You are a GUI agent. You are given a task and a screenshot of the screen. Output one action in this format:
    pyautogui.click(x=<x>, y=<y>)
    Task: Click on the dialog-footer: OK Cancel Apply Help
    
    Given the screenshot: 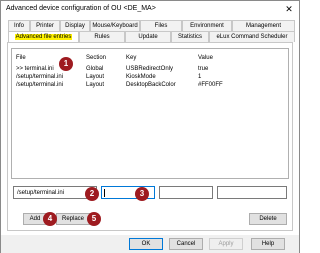 What is the action you would take?
    pyautogui.click(x=150, y=244)
    